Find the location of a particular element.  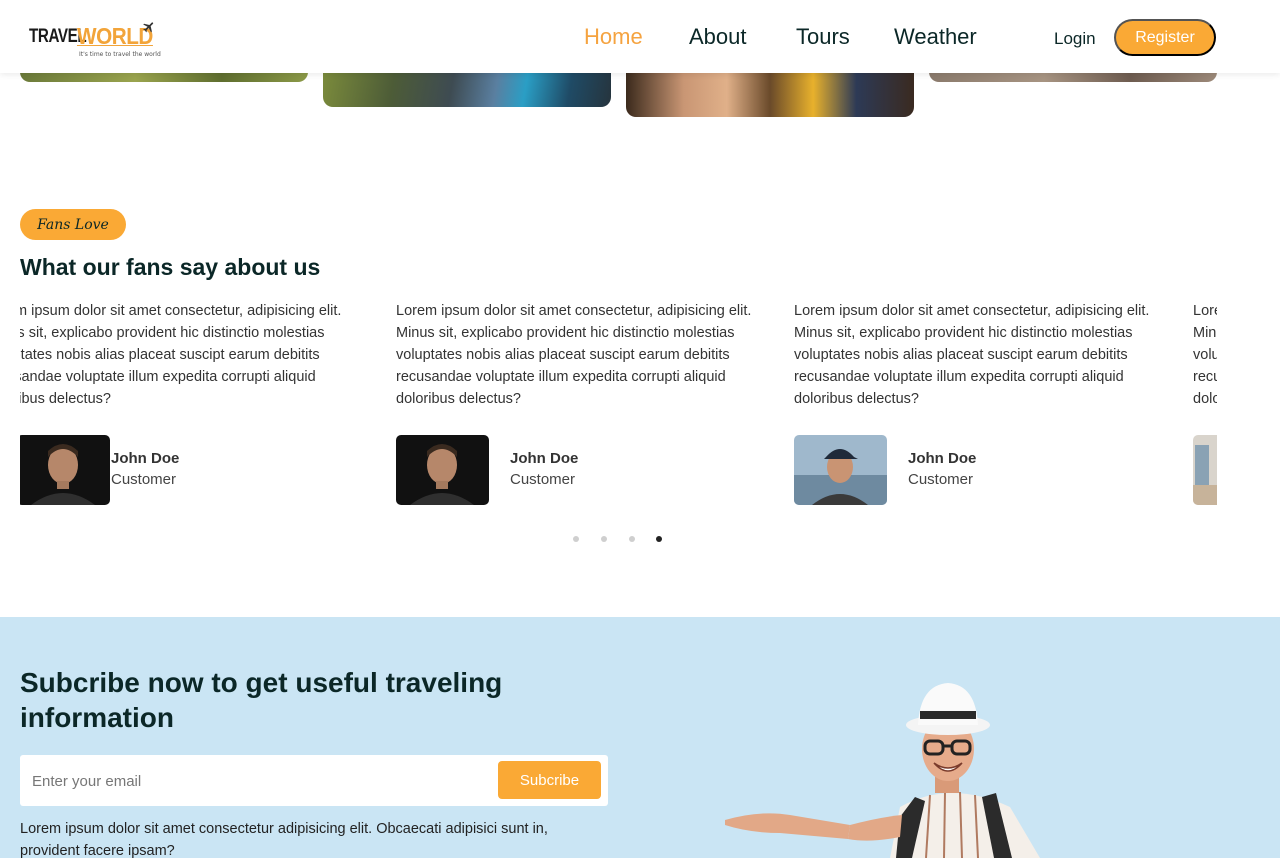

login-link: Login is located at coordinates (1075, 39).